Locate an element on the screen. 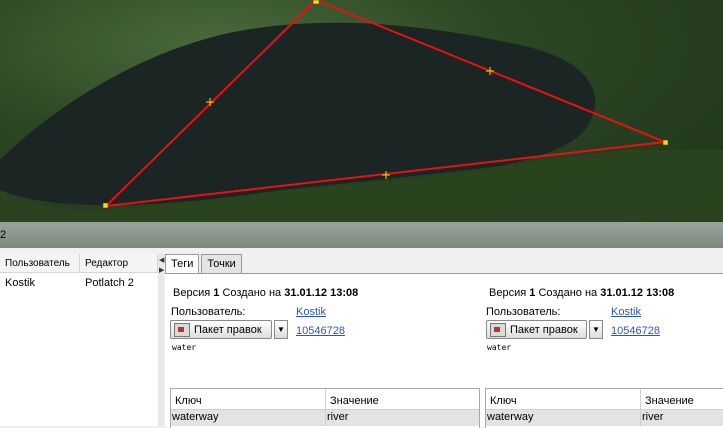  collapse-left-icon: ◀ is located at coordinates (161, 260).